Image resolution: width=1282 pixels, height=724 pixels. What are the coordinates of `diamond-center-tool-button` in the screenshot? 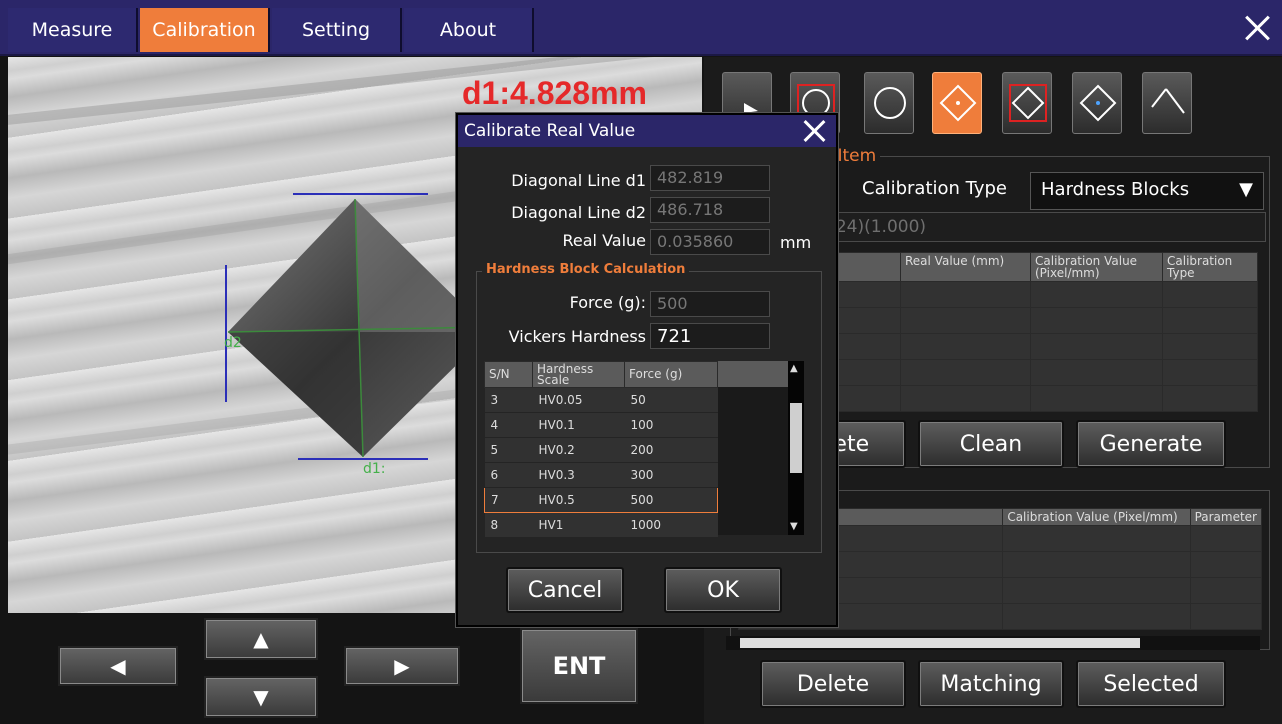 It's located at (1097, 103).